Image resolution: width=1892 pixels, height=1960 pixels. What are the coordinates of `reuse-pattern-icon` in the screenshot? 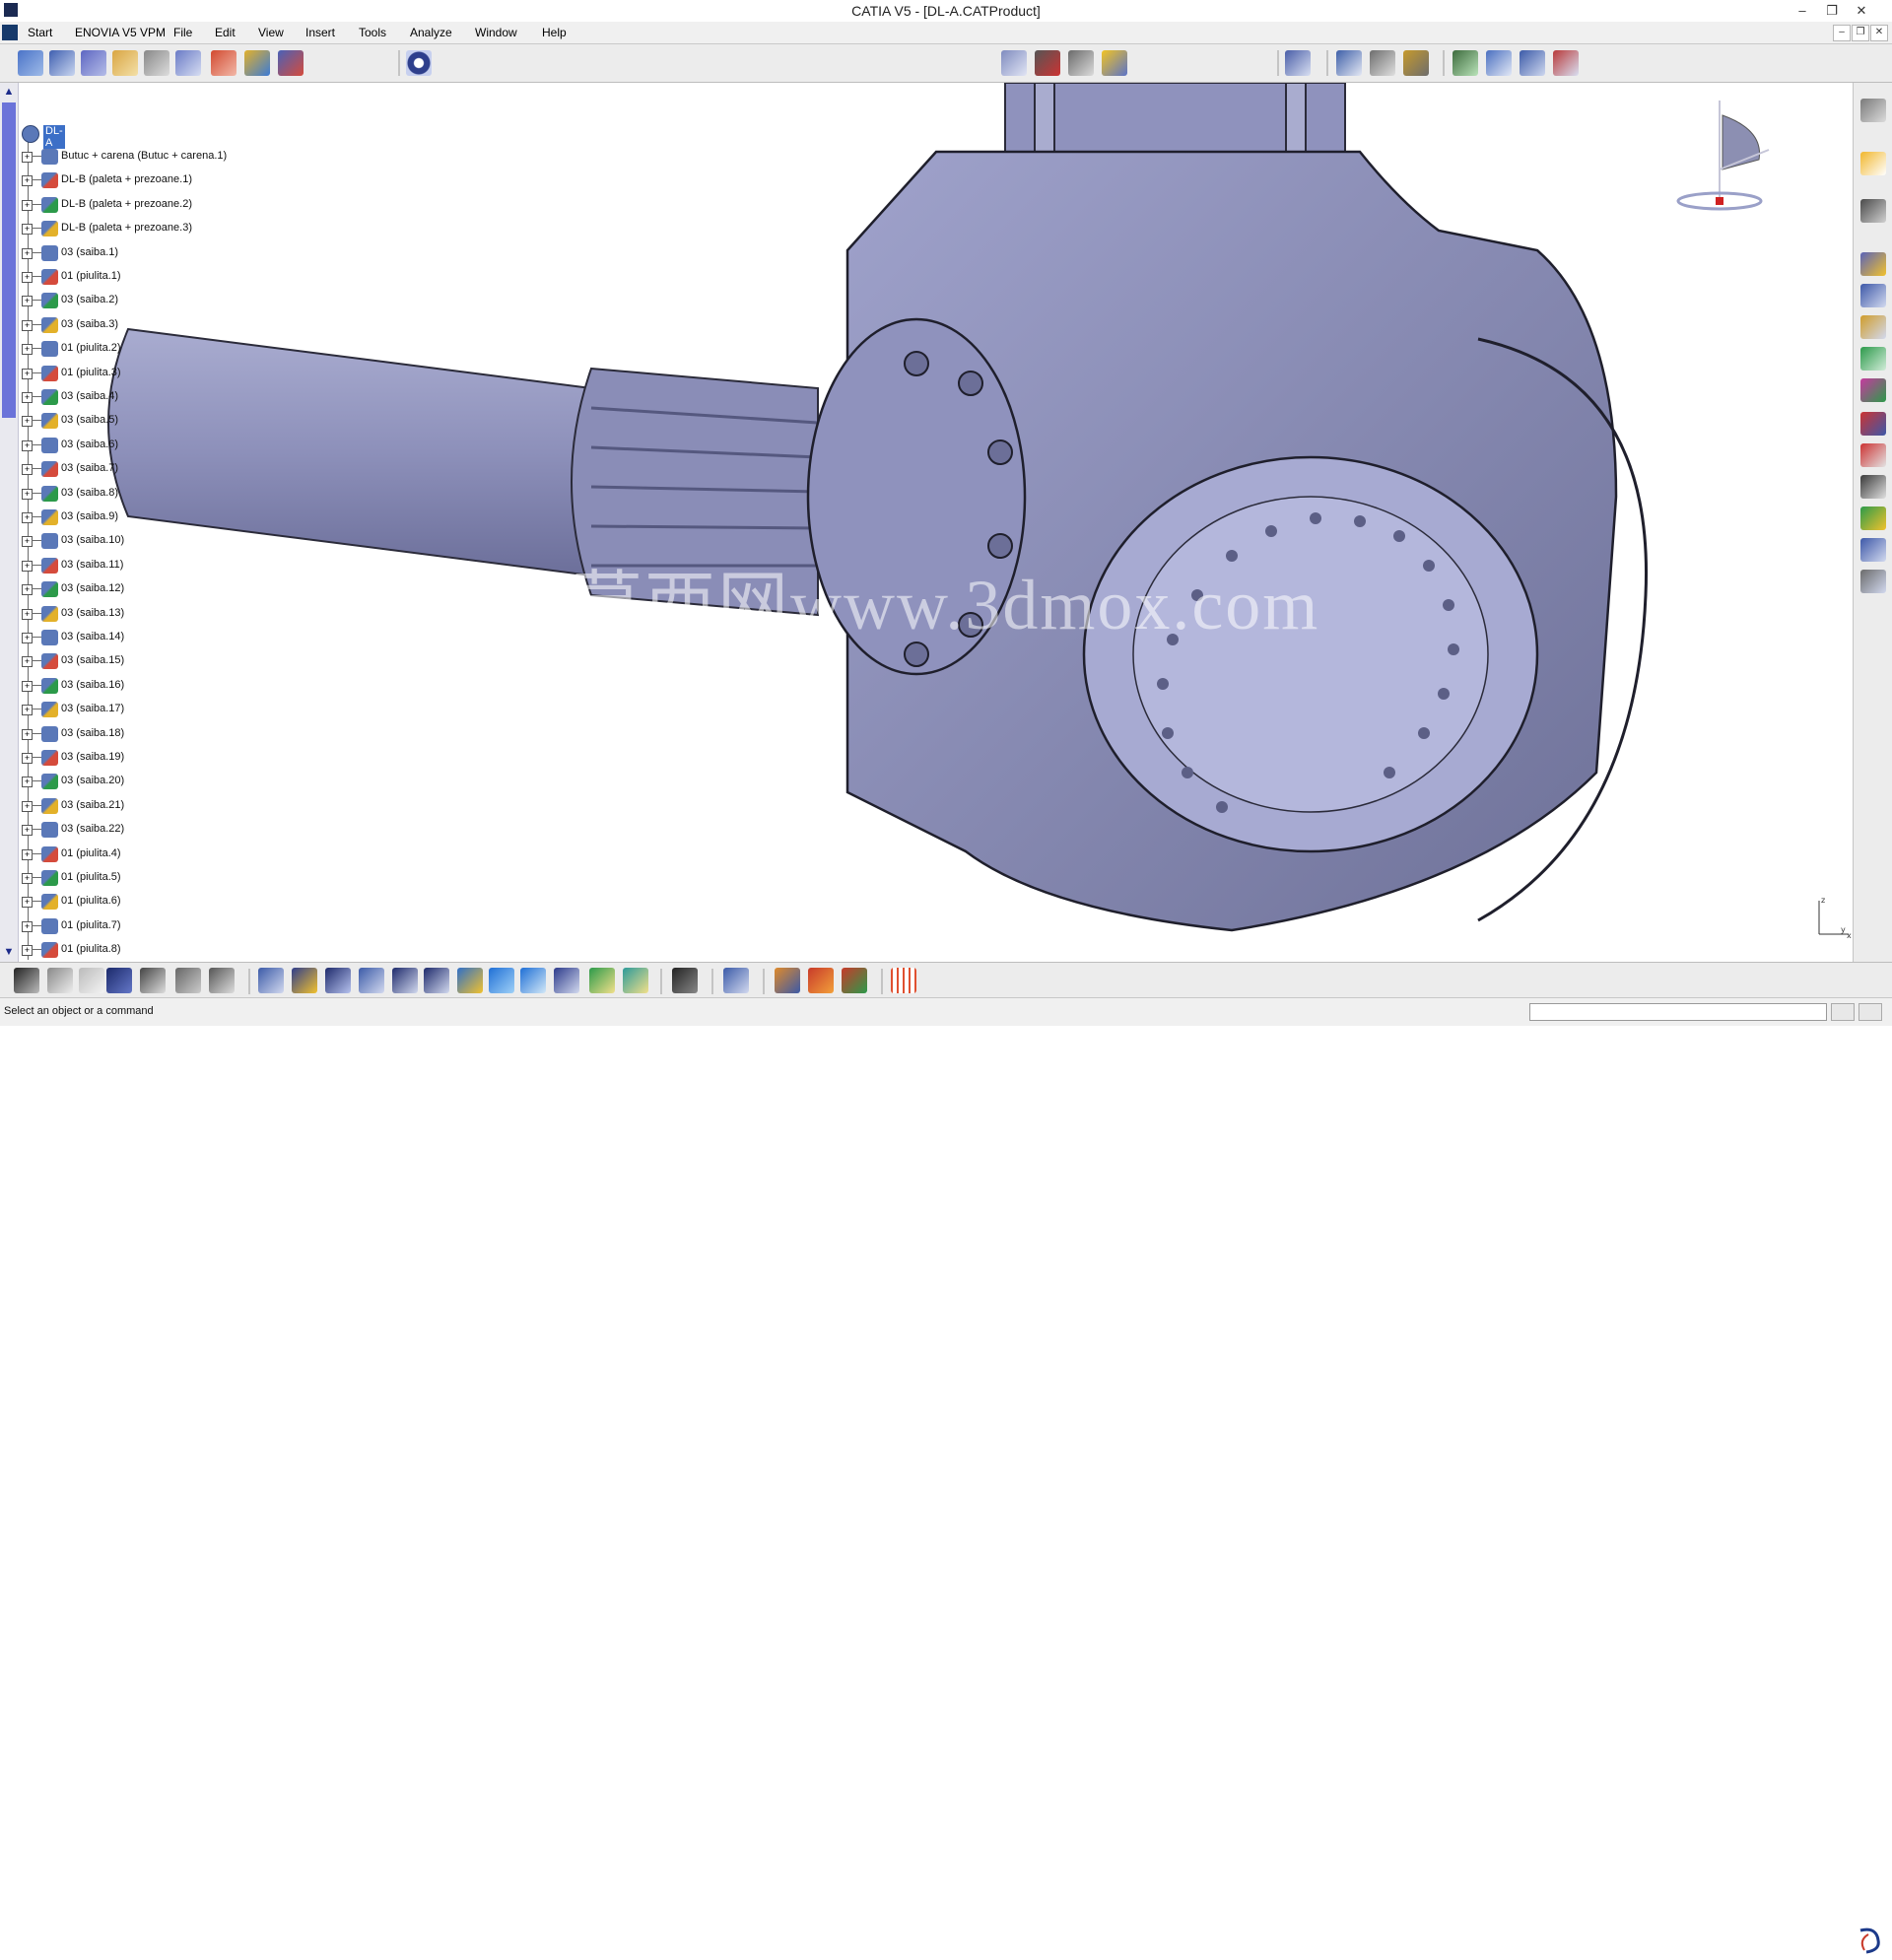 It's located at (1873, 518).